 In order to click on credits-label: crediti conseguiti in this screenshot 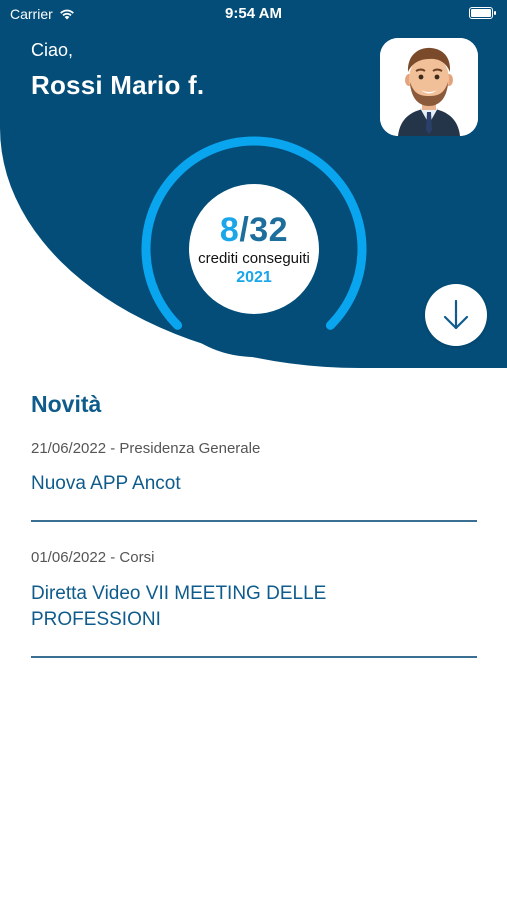, I will do `click(254, 258)`.